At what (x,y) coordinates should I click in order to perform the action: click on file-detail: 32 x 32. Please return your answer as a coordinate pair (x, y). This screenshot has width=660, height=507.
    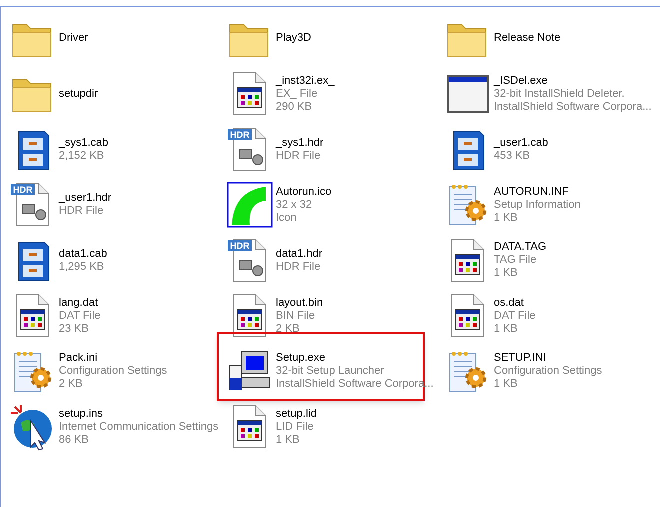
    Looking at the image, I should click on (295, 205).